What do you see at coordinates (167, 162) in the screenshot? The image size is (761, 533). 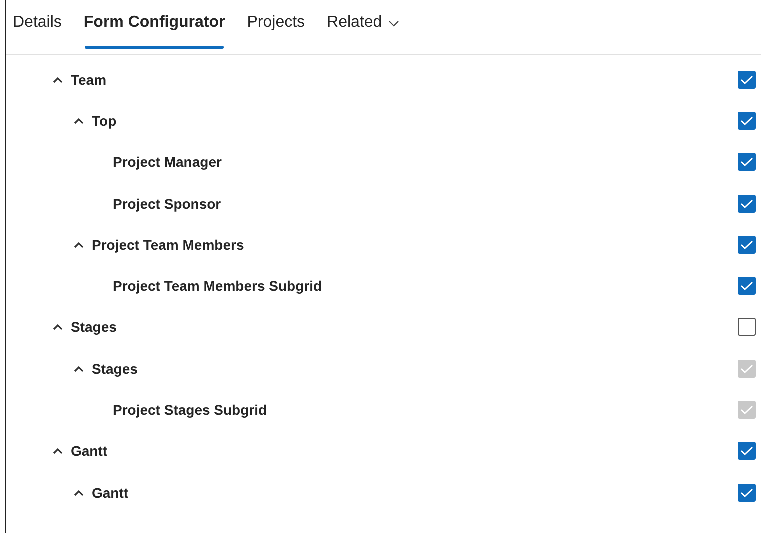 I see `tree-item-label: Project Manager` at bounding box center [167, 162].